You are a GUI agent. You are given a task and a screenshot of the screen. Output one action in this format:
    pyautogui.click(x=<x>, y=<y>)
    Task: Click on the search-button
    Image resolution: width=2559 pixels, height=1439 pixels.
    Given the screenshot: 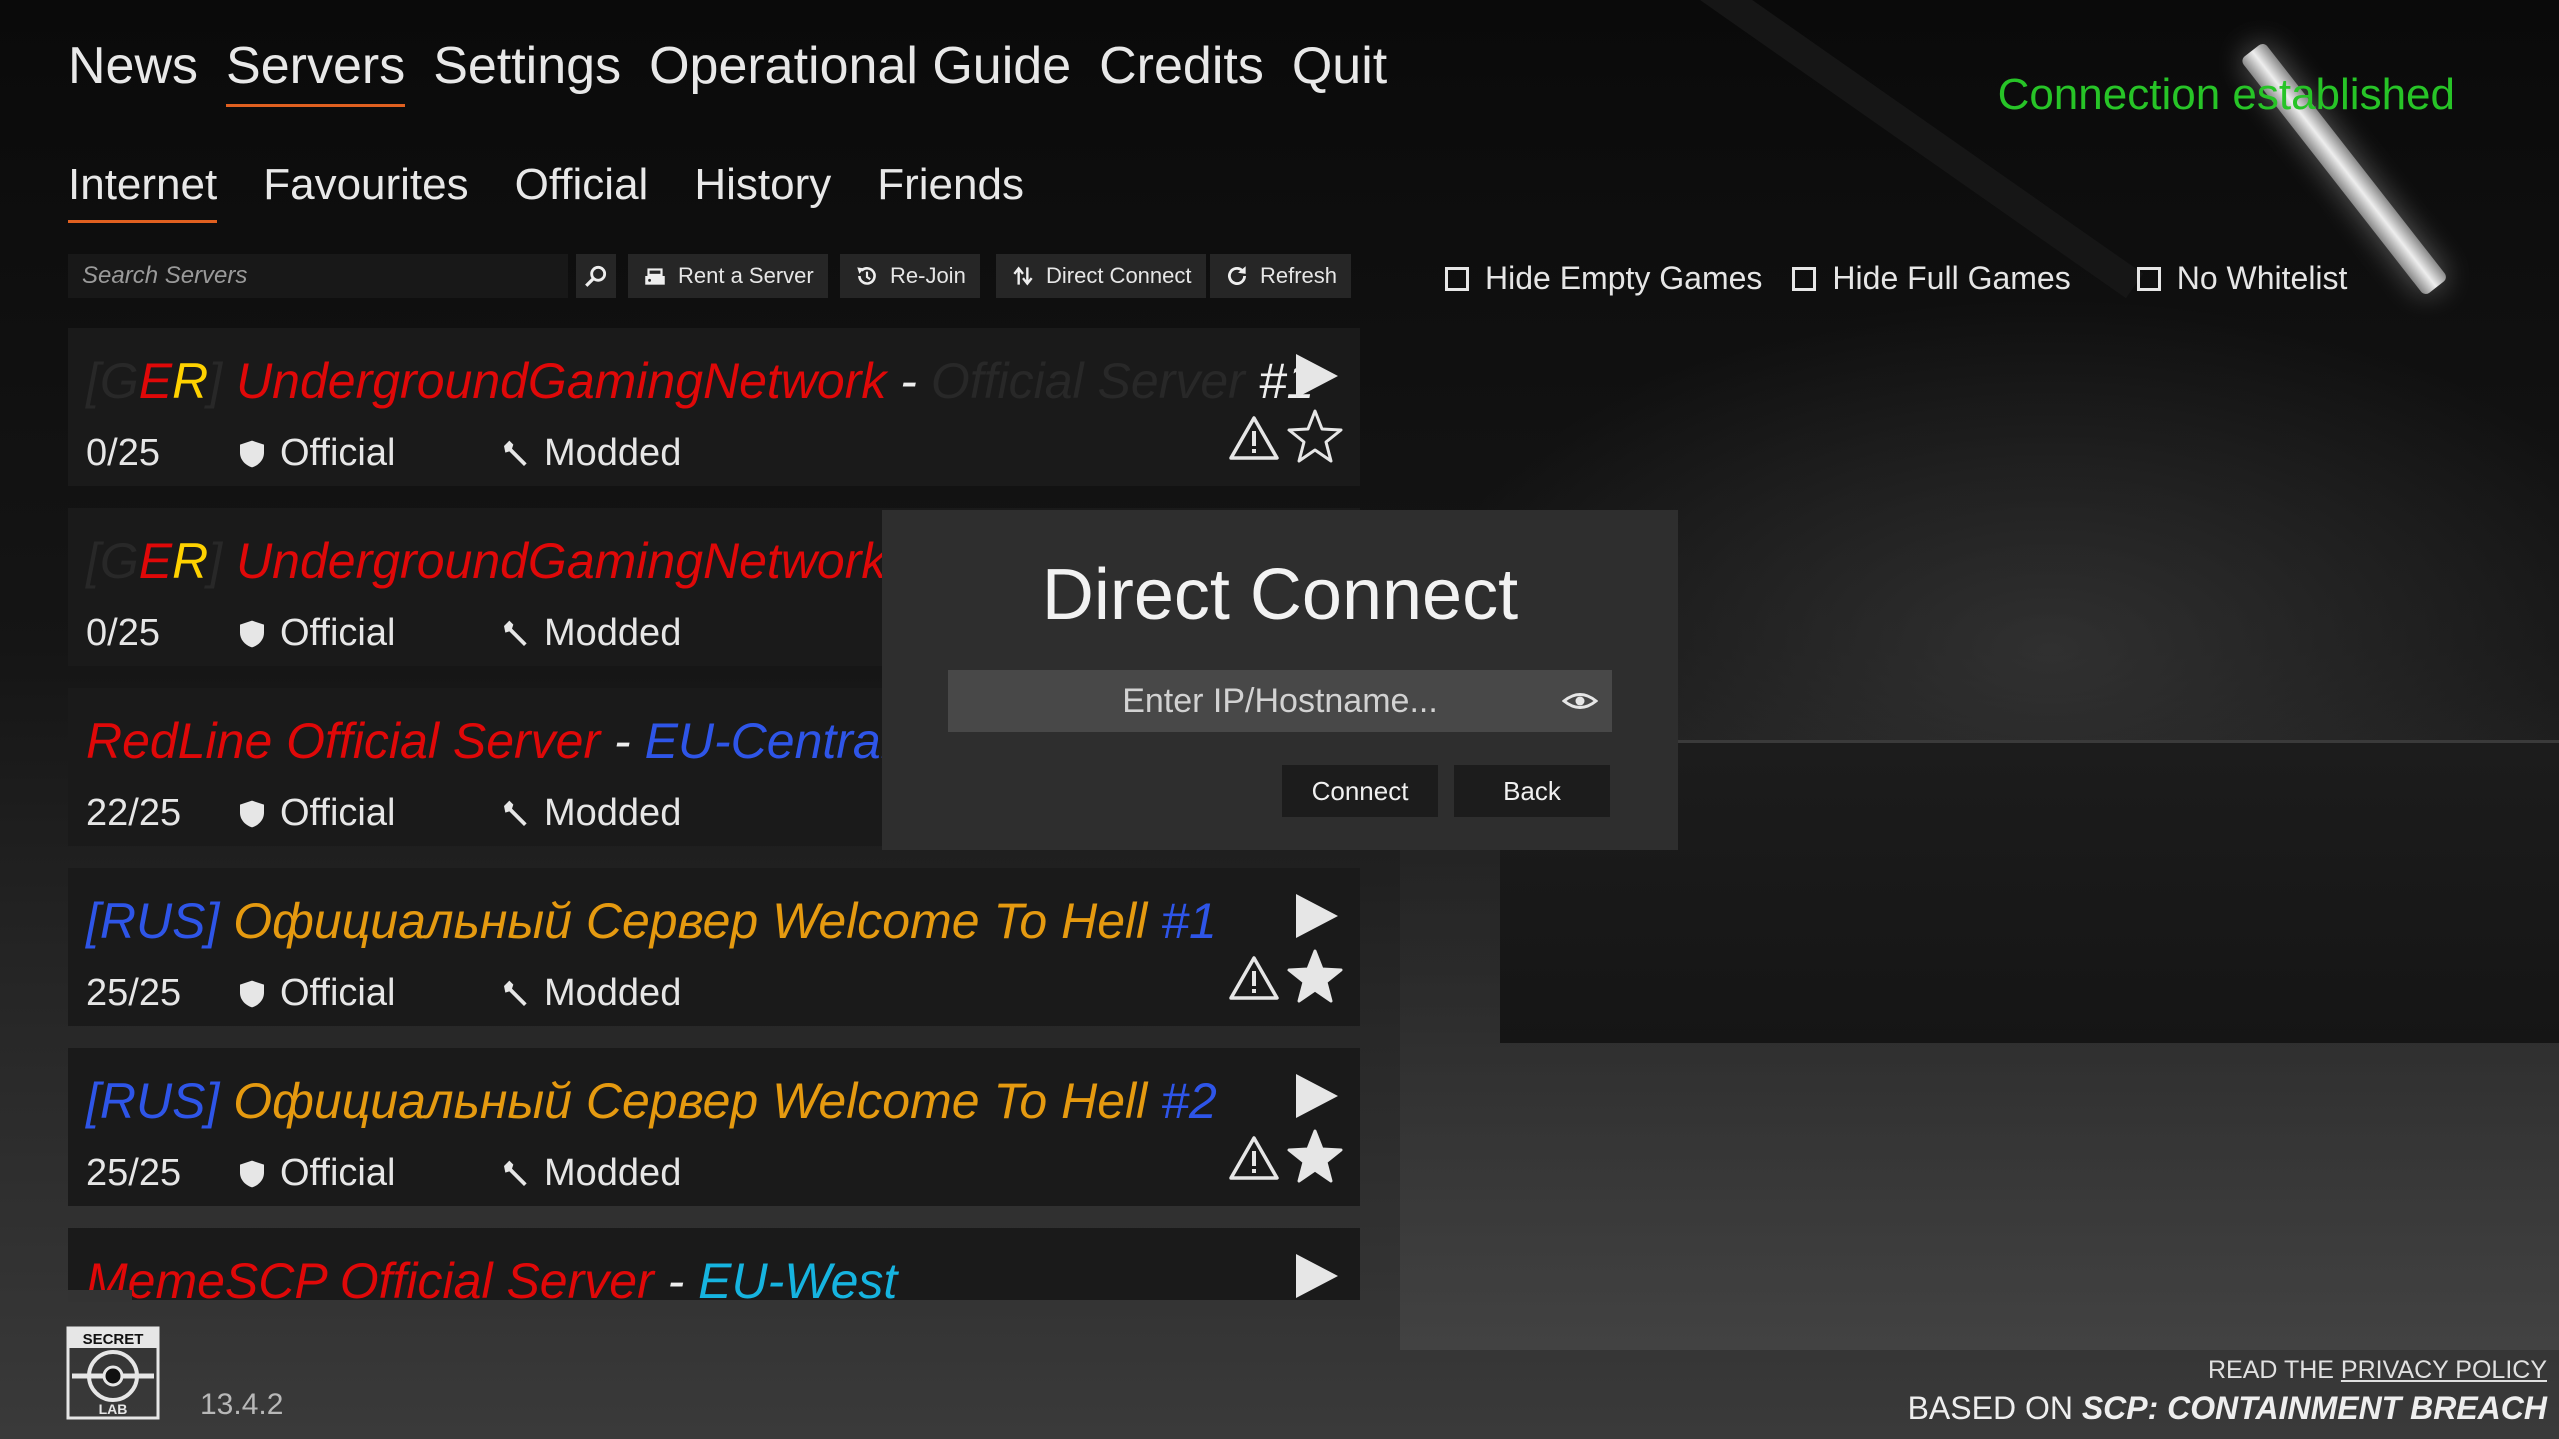 What is the action you would take?
    pyautogui.click(x=596, y=276)
    